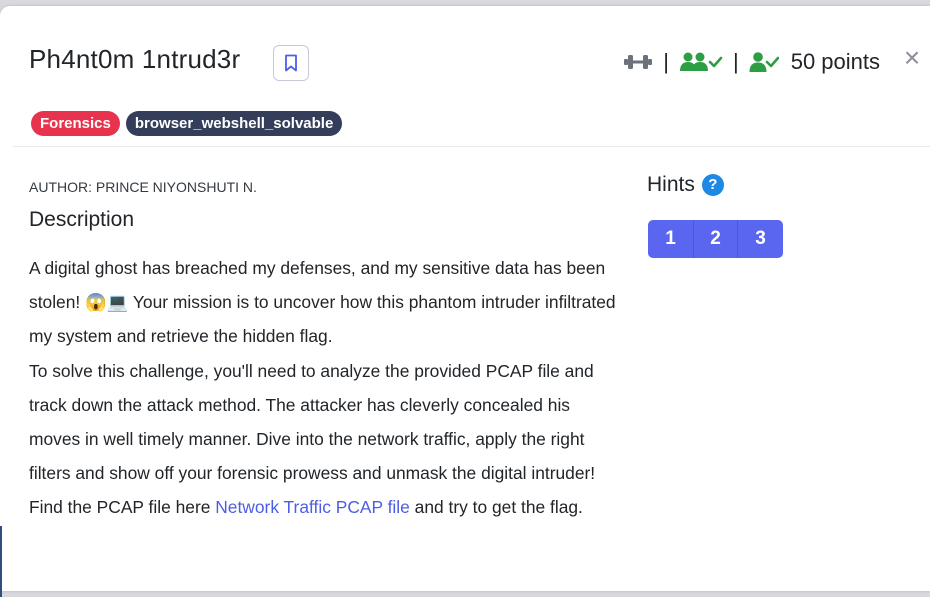 The height and width of the screenshot is (597, 930). What do you see at coordinates (82, 219) in the screenshot?
I see `description-heading: Description` at bounding box center [82, 219].